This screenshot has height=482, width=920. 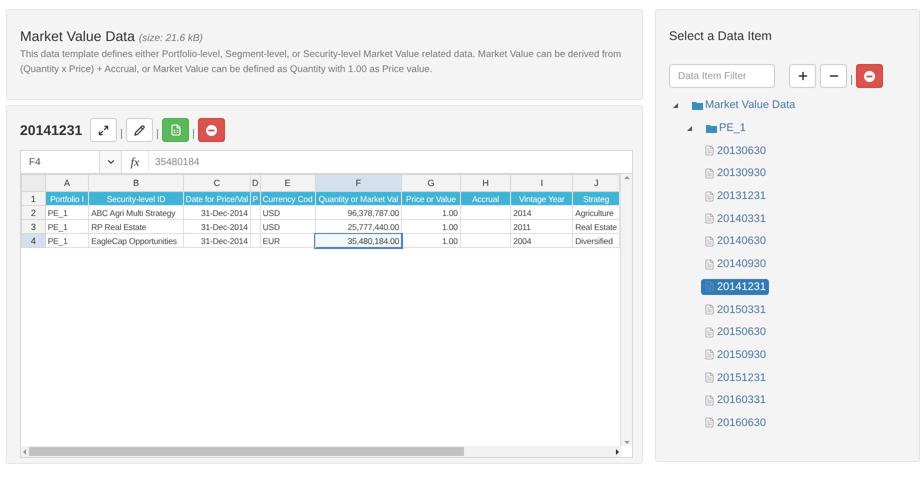 What do you see at coordinates (735, 241) in the screenshot?
I see `tree-item: 20140630` at bounding box center [735, 241].